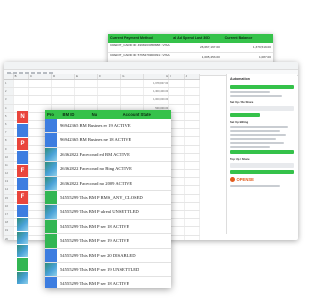 This screenshot has width=320, height=300. What do you see at coordinates (248, 38) in the screenshot?
I see `header-current-balance: Current Balance` at bounding box center [248, 38].